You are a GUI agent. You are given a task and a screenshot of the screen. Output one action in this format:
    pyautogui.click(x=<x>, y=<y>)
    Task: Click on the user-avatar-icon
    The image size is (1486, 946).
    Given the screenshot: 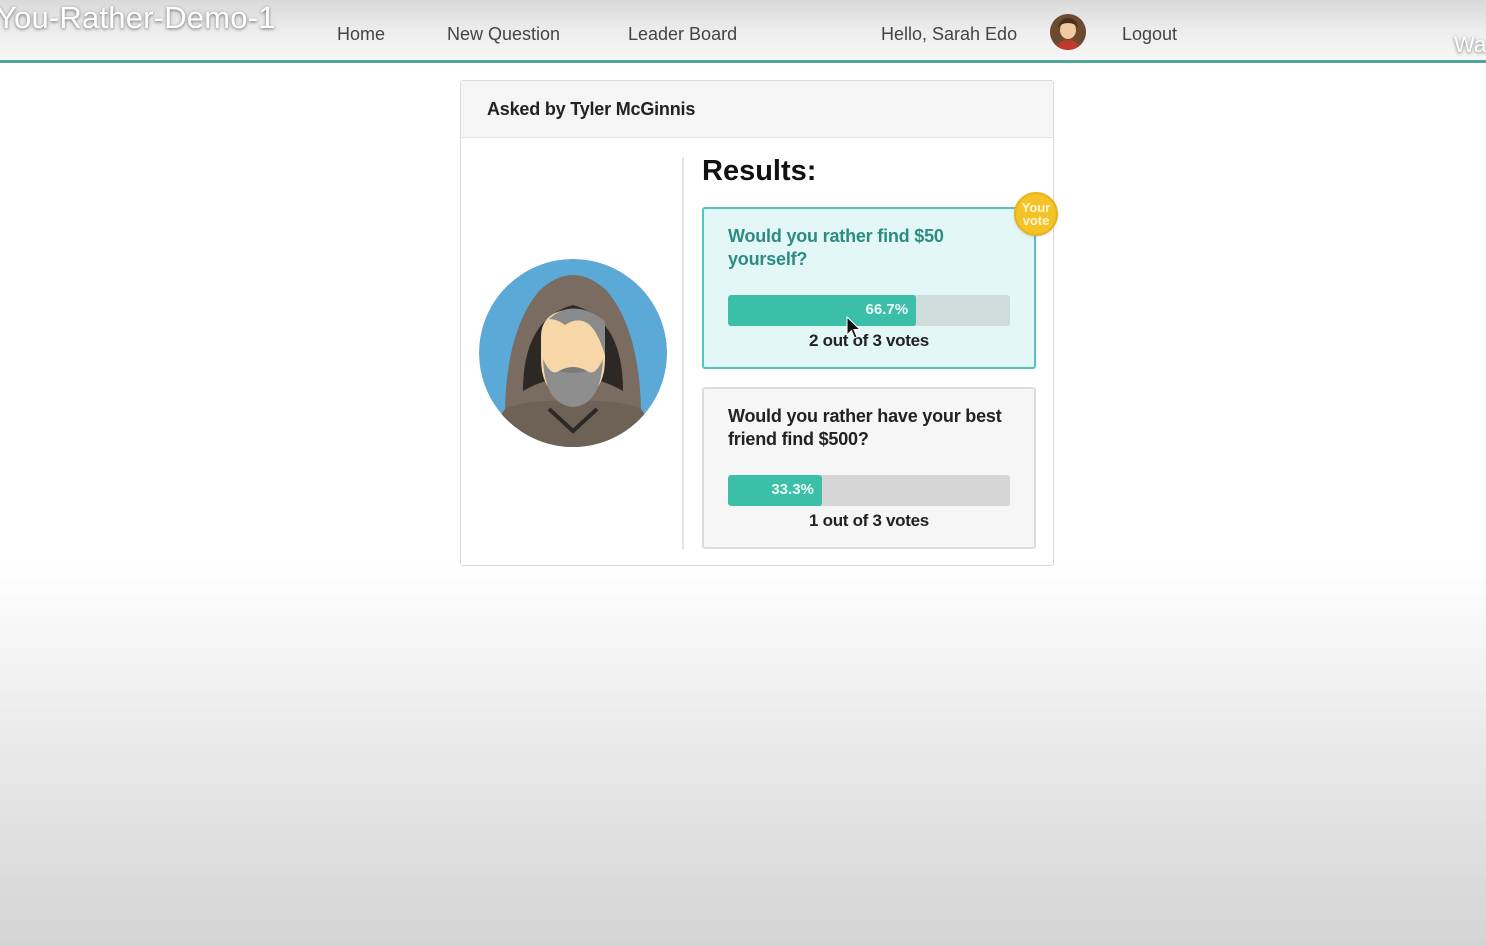 What is the action you would take?
    pyautogui.click(x=1068, y=32)
    